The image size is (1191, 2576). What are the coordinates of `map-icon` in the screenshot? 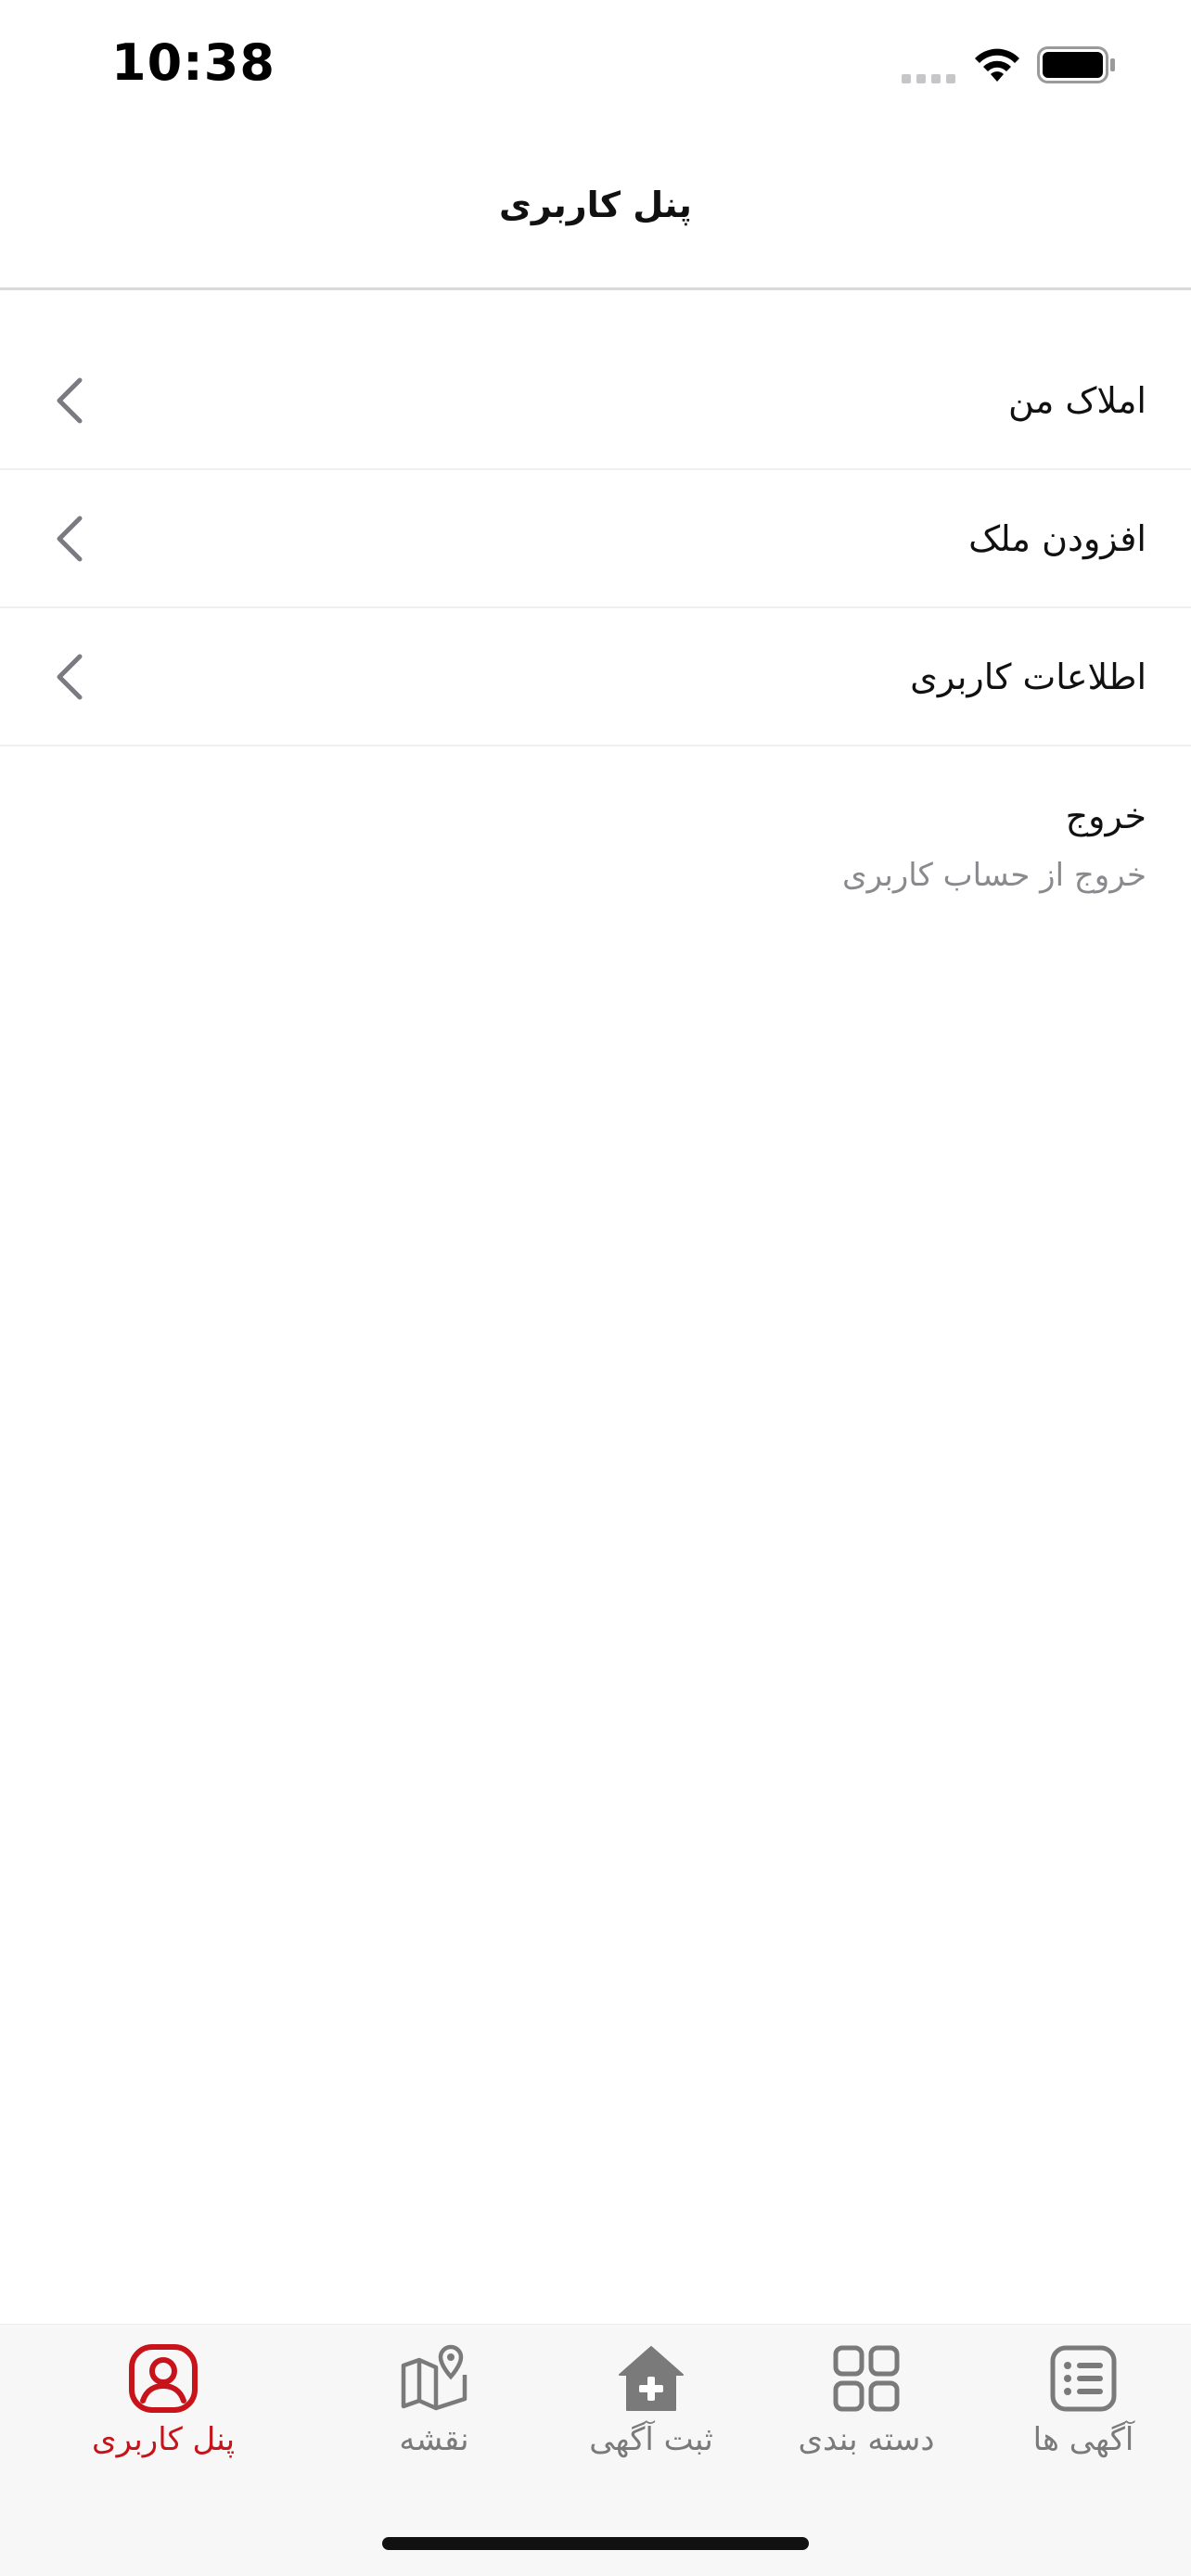 It's located at (434, 2378).